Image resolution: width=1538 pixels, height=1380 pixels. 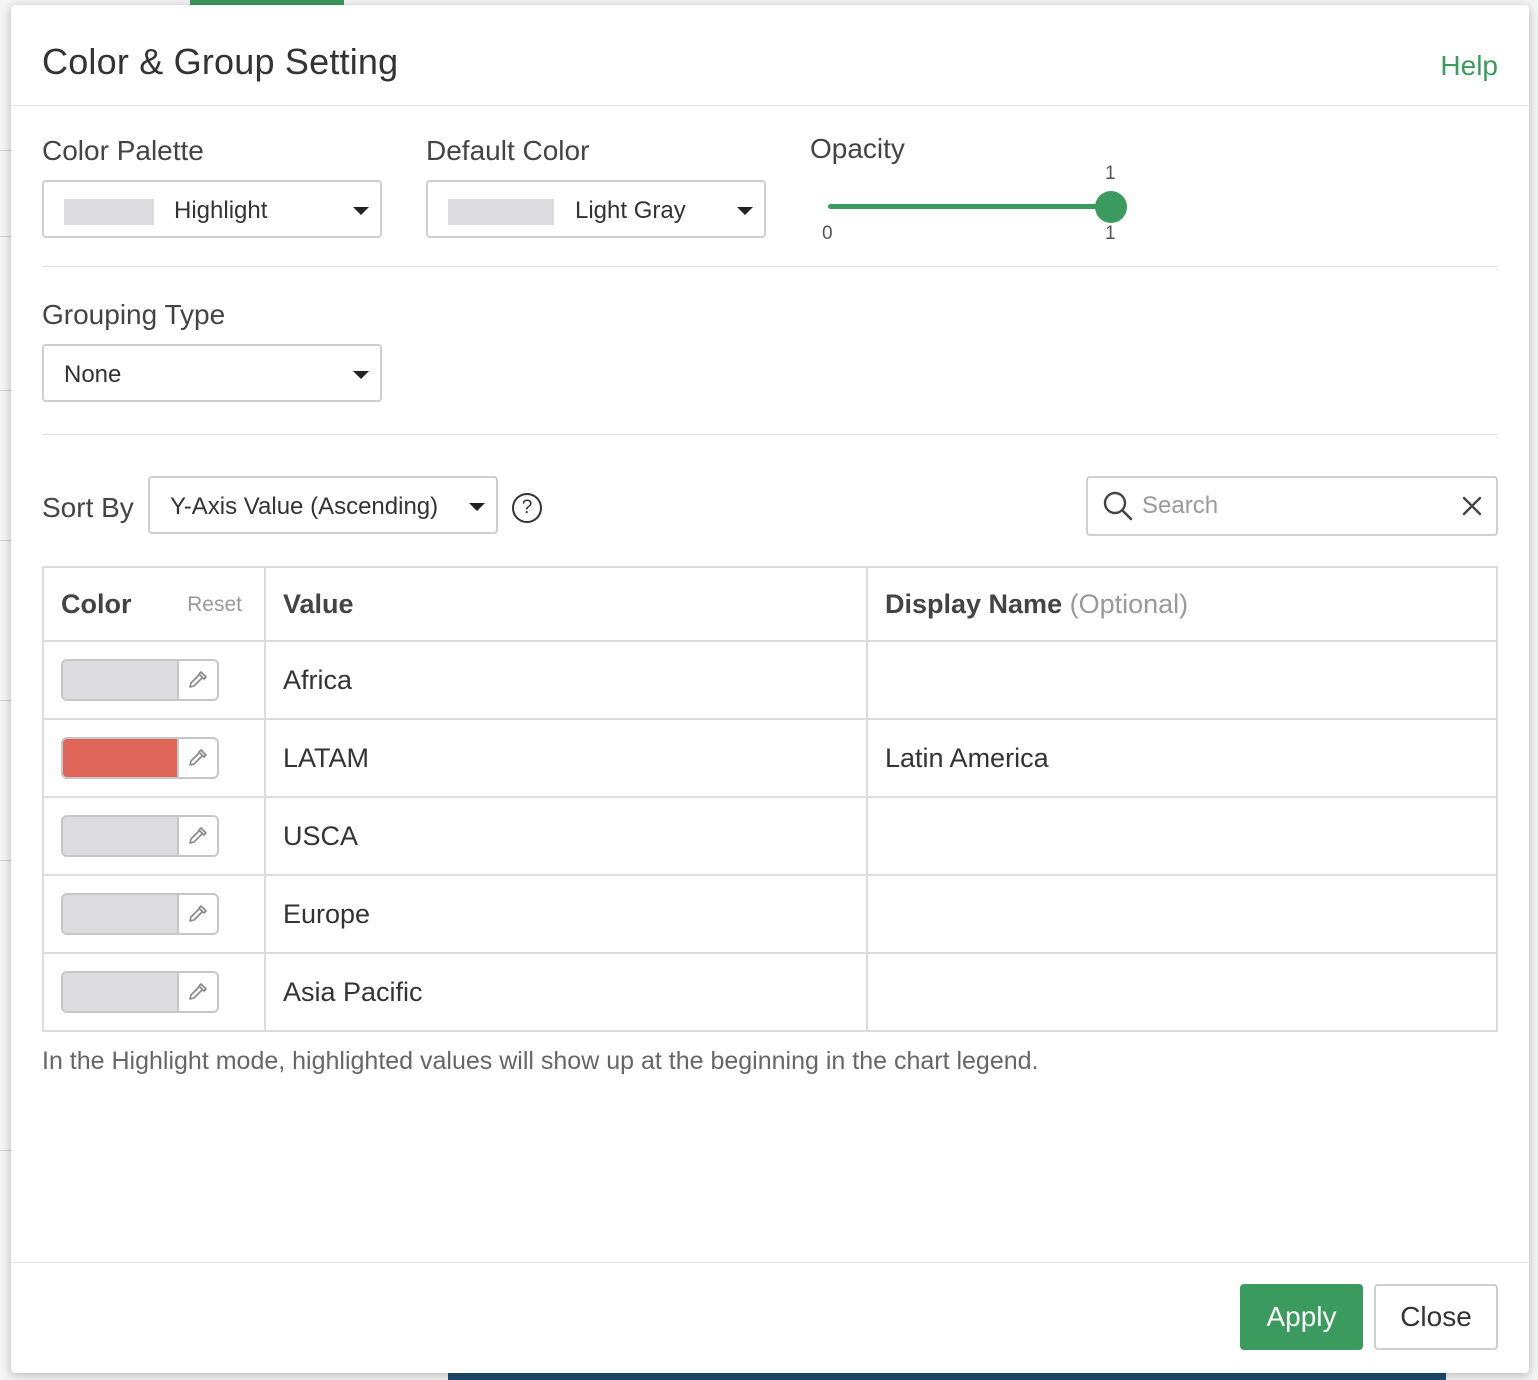 What do you see at coordinates (1129, 603) in the screenshot?
I see `optional-hint: (Optional)` at bounding box center [1129, 603].